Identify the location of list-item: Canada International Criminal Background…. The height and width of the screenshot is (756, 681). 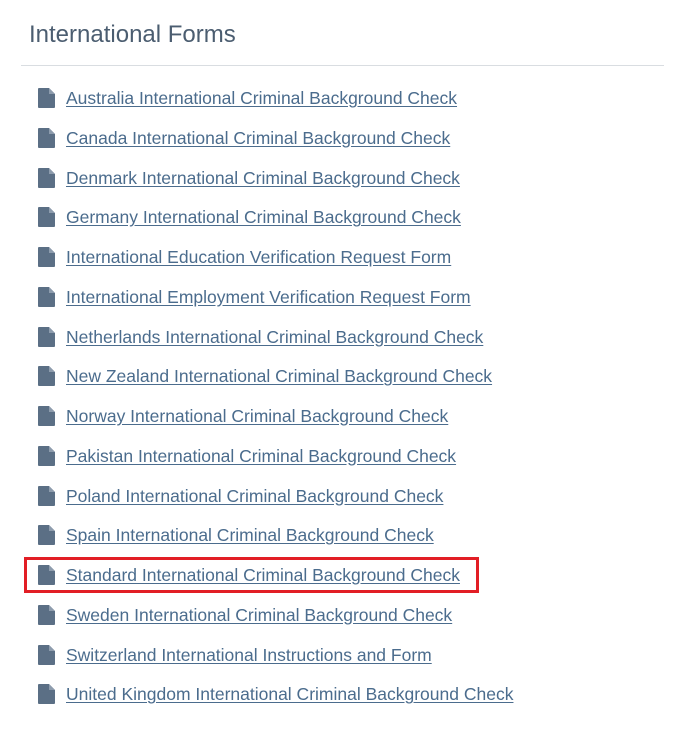
(275, 145).